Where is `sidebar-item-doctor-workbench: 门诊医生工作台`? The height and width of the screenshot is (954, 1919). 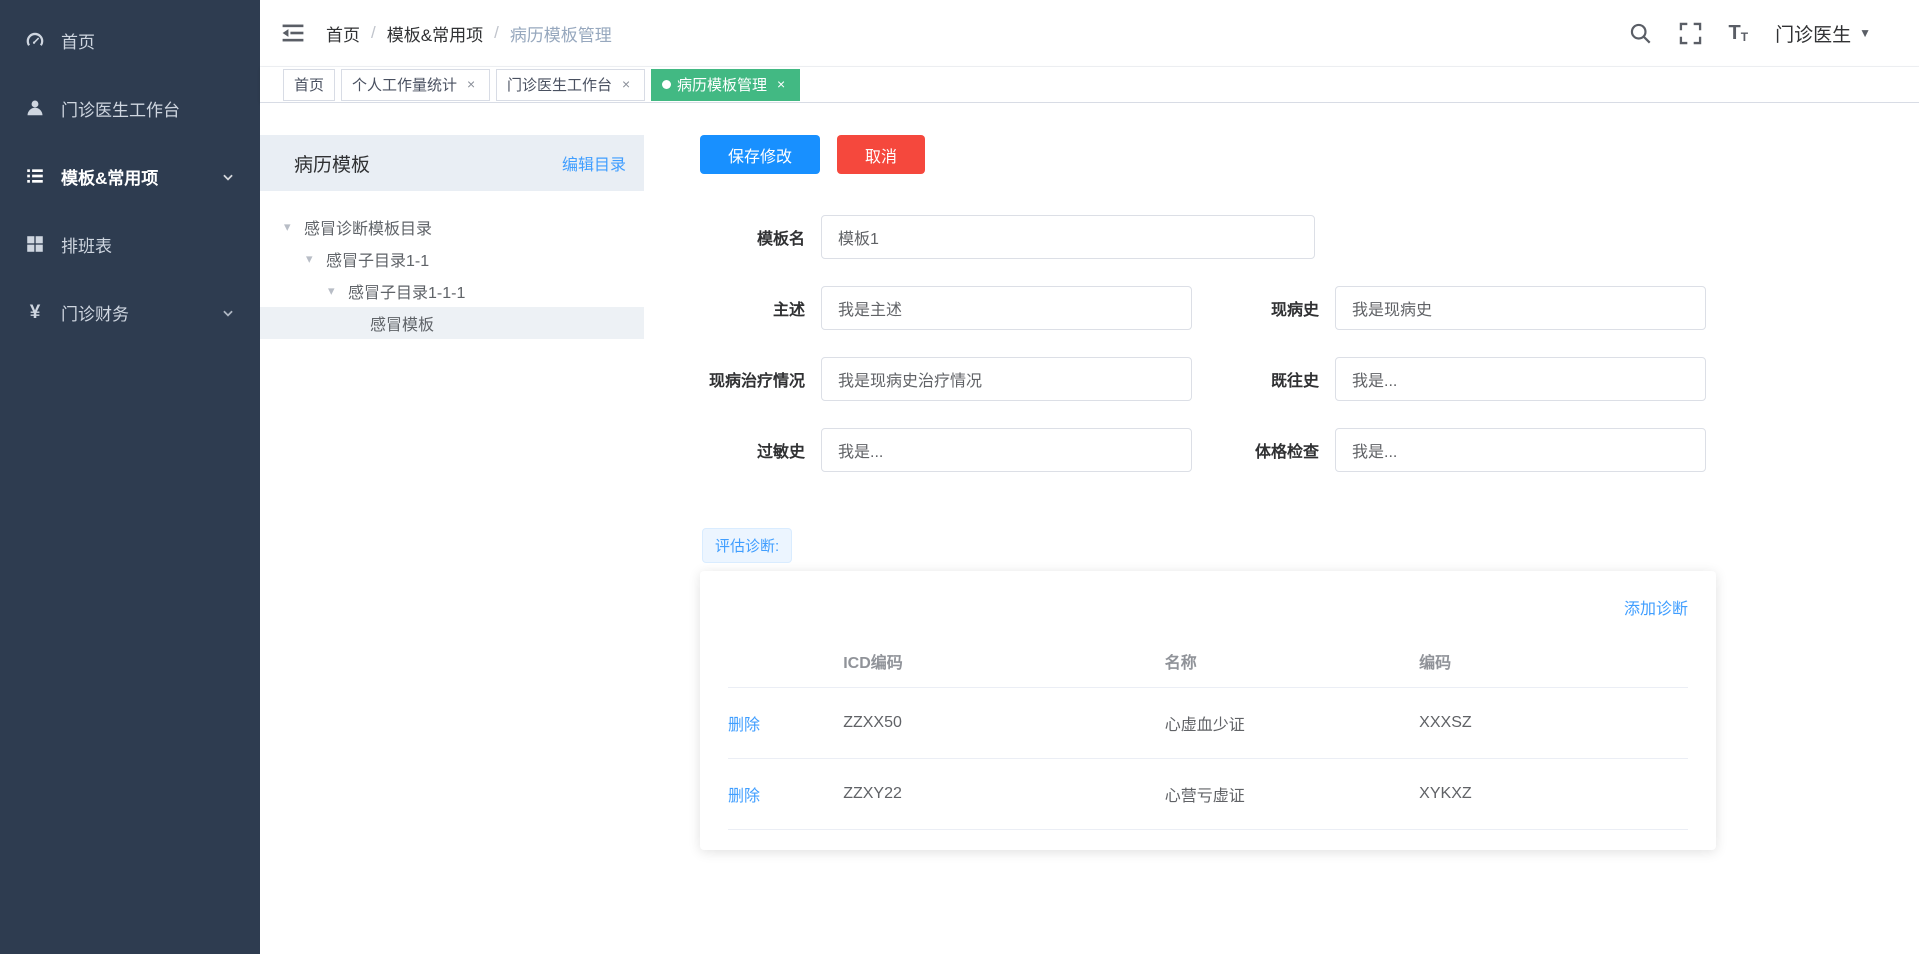 sidebar-item-doctor-workbench: 门诊医生工作台 is located at coordinates (130, 108).